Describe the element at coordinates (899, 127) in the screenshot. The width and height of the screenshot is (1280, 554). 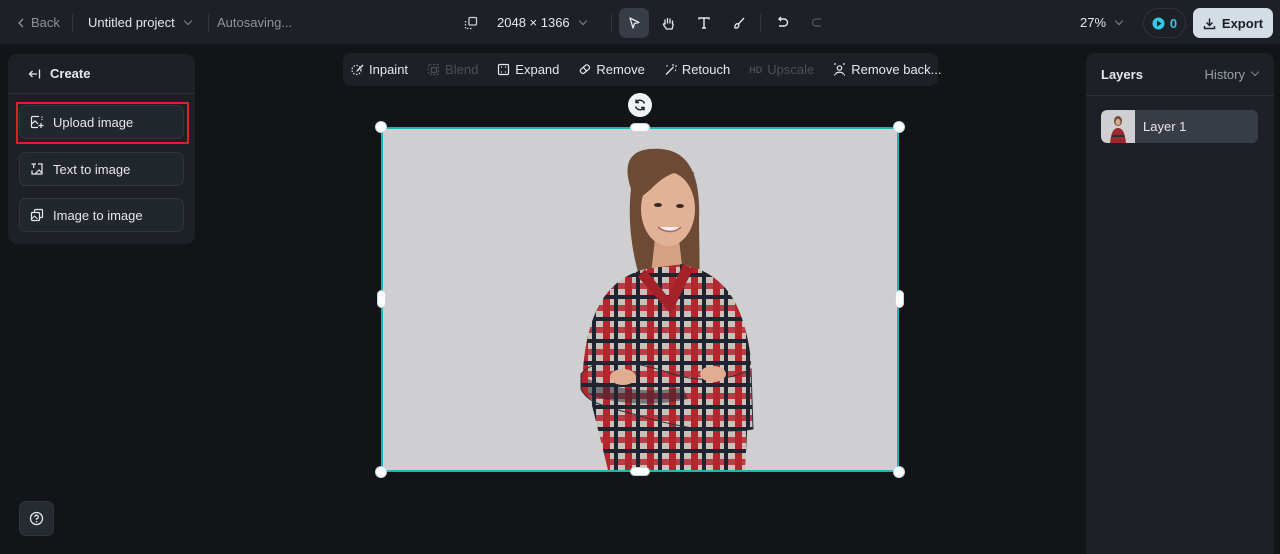
I see `resize-handle-top-right` at that location.